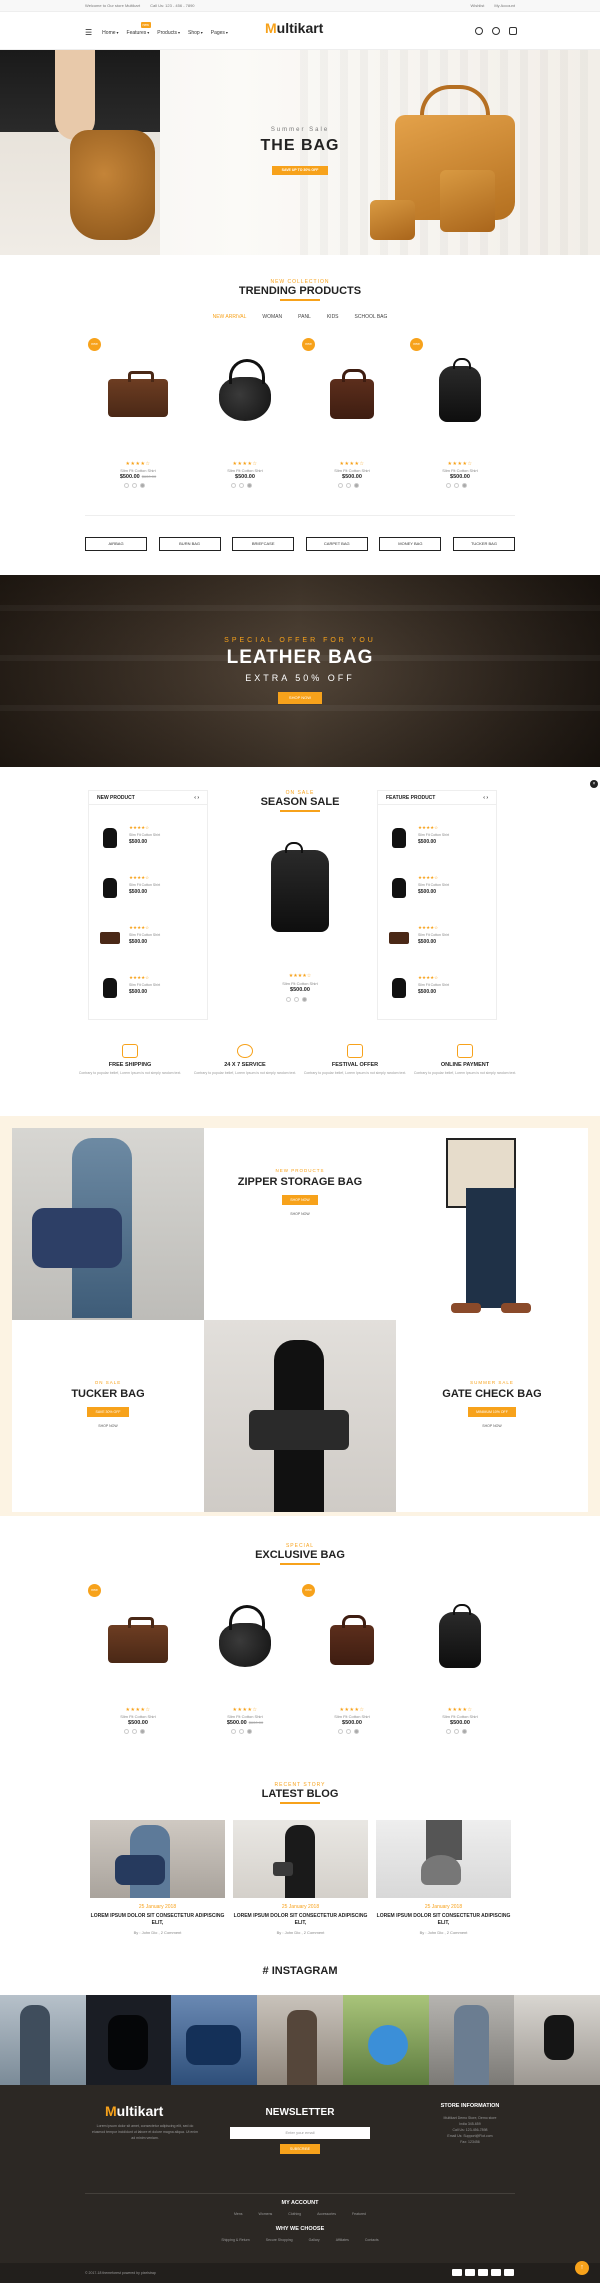 Image resolution: width=600 pixels, height=2283 pixels. What do you see at coordinates (410, 544) in the screenshot?
I see `category-money-bag-button: MONEY BAG` at bounding box center [410, 544].